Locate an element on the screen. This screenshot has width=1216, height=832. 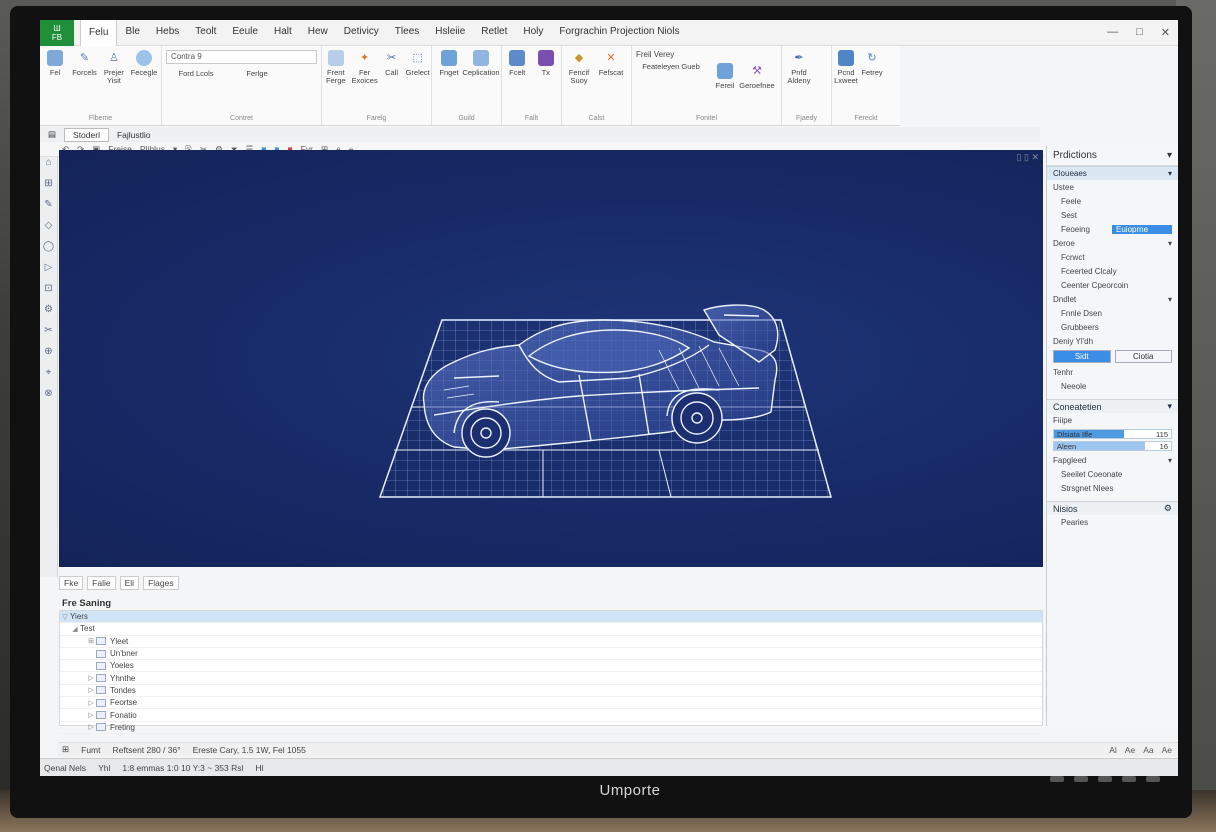
ribbon-button-file: Fel is located at coordinates (55, 67).